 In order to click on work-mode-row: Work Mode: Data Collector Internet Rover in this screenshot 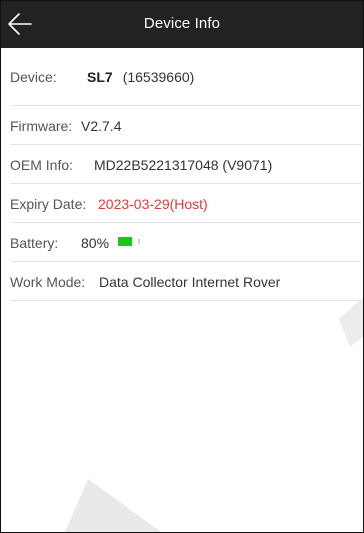, I will do `click(182, 281)`.